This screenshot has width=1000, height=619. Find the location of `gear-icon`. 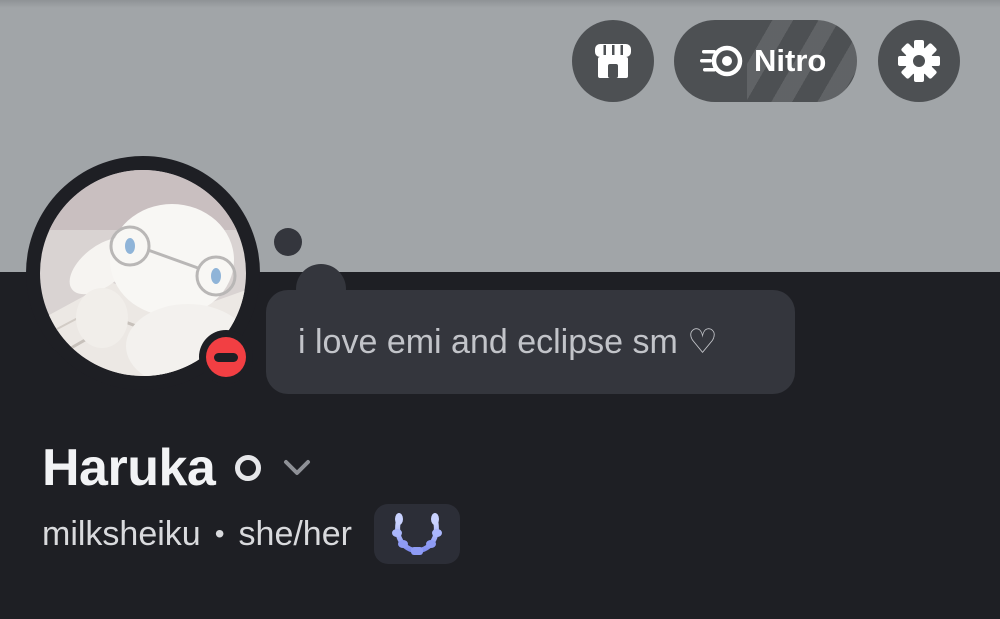

gear-icon is located at coordinates (919, 61).